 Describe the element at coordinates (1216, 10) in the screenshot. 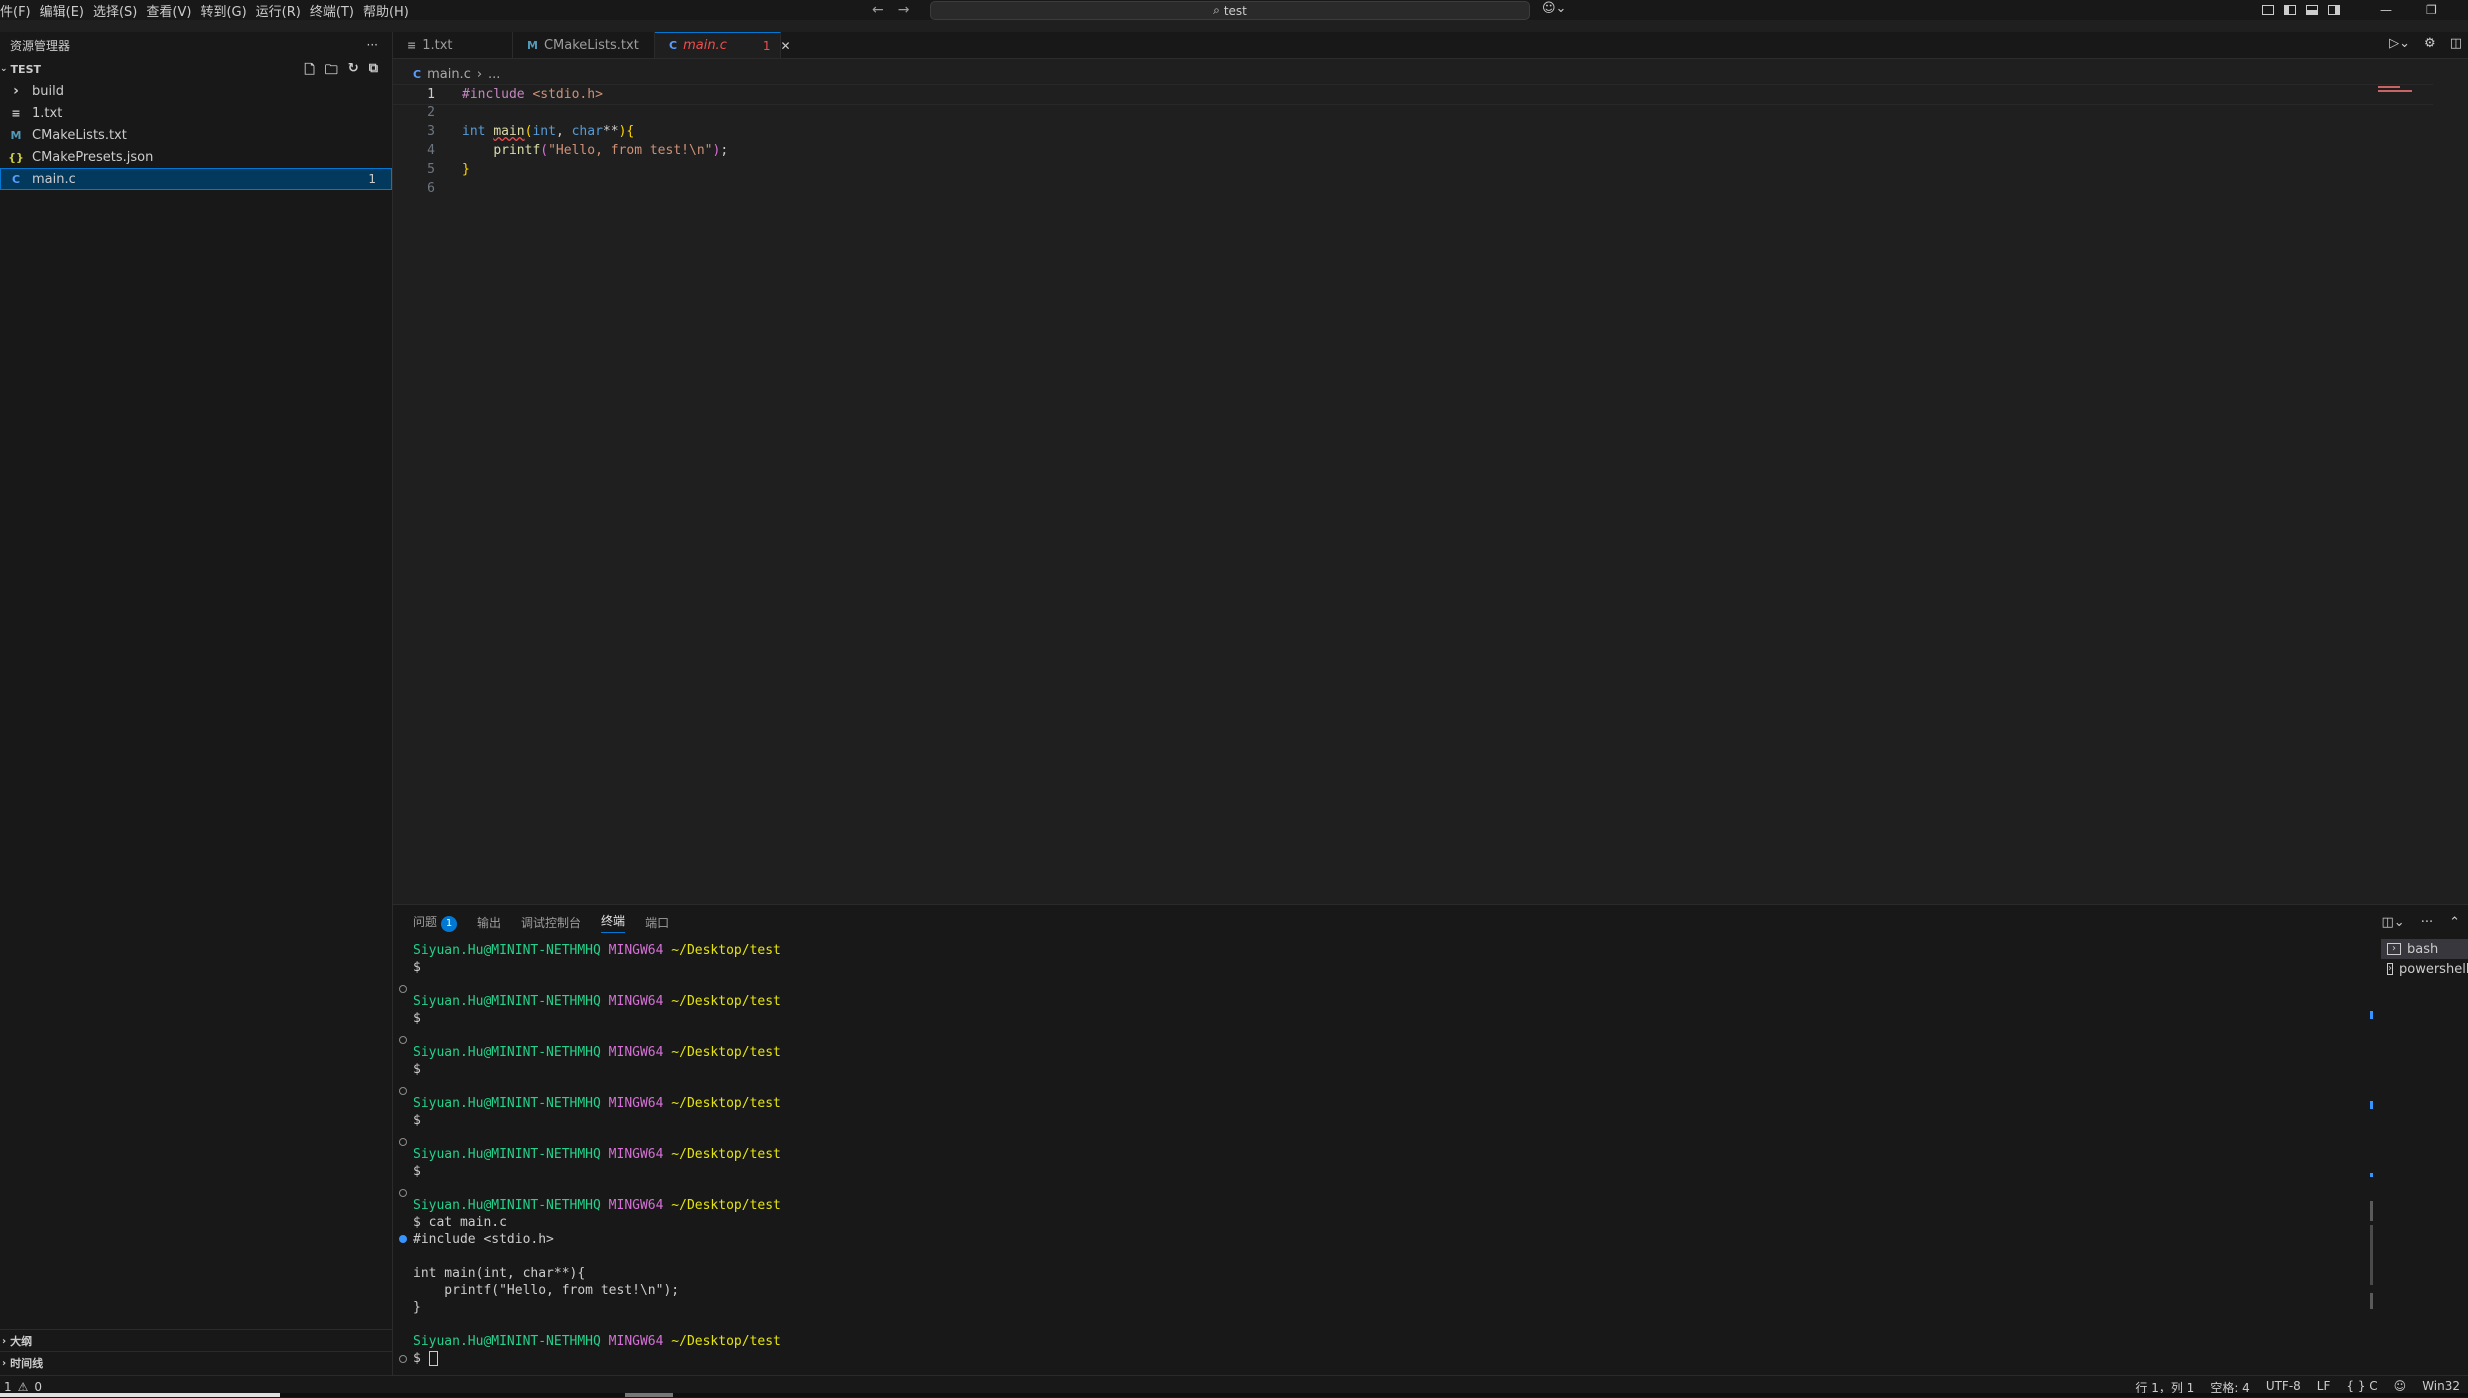

I see `search-icon: ⌕` at that location.